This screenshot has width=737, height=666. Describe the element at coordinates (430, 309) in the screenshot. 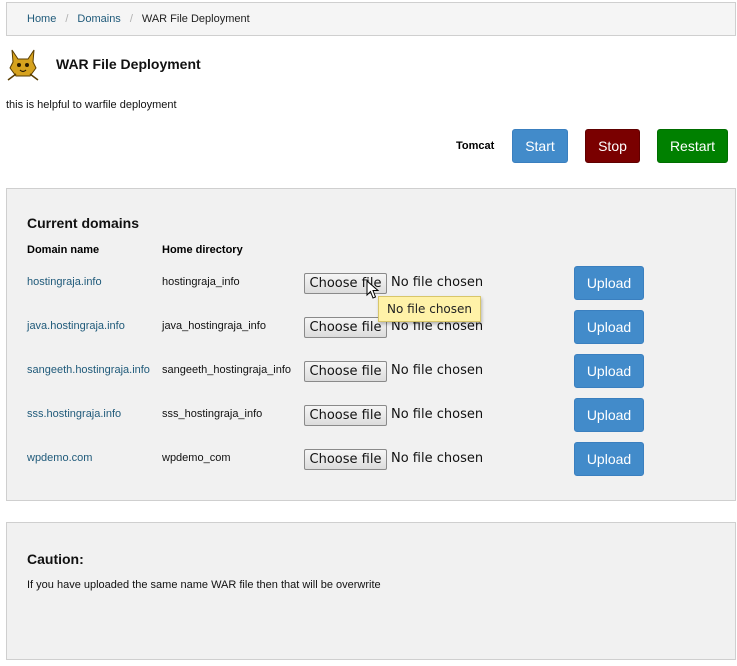

I see `file-input-tooltip: No file chosen` at that location.